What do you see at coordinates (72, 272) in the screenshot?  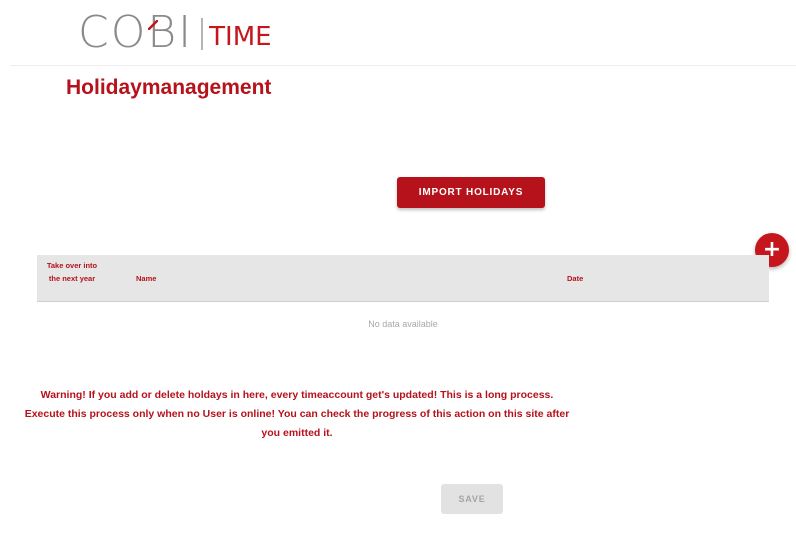 I see `column-header-takeover: Take over into the next year` at bounding box center [72, 272].